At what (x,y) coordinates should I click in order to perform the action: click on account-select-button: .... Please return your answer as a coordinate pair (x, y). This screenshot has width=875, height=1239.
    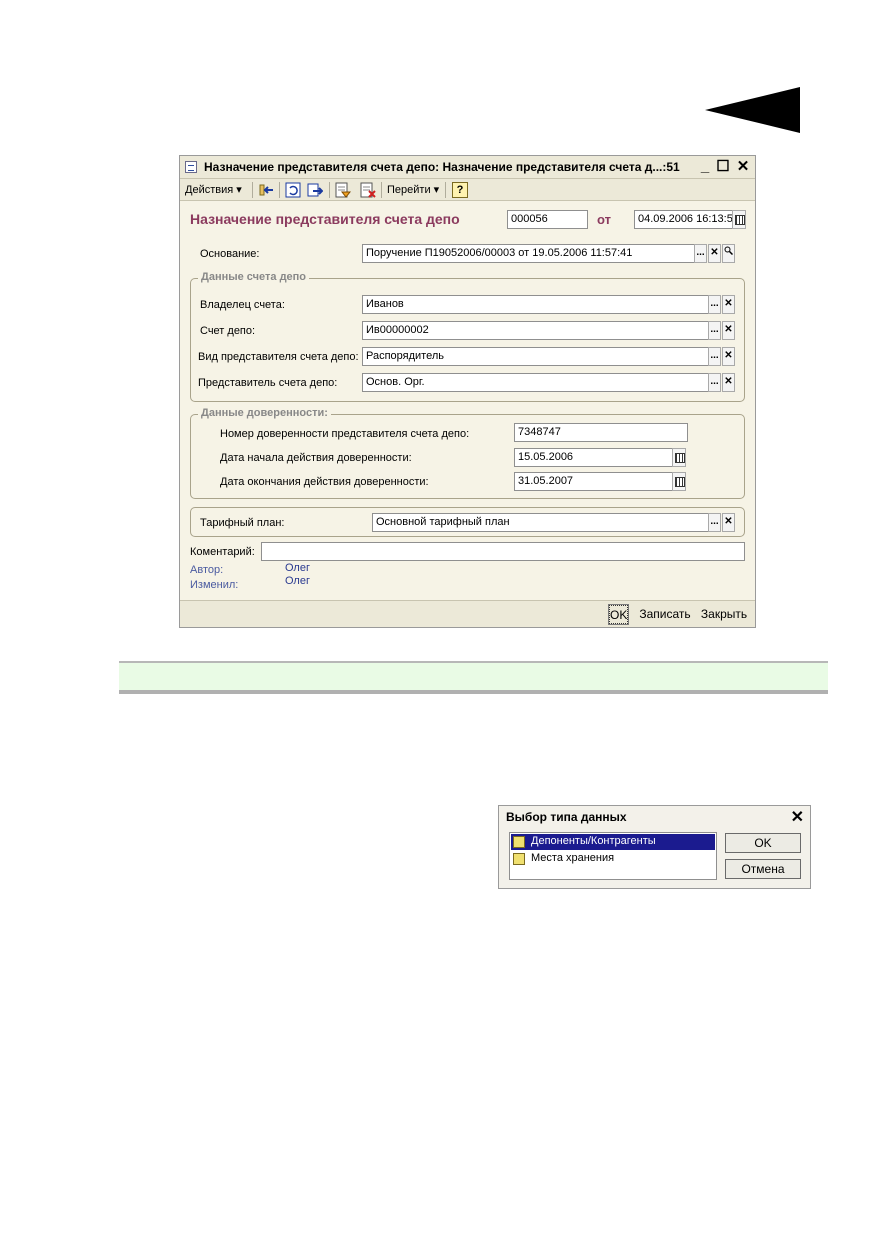
    Looking at the image, I should click on (714, 330).